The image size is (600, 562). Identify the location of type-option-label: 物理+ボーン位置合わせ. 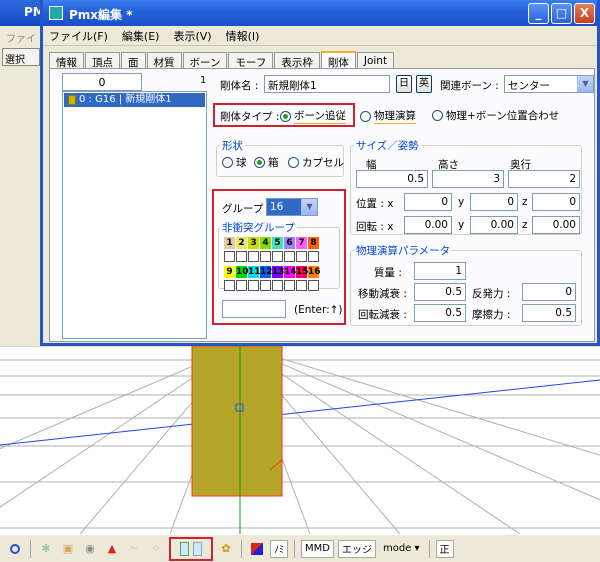
(503, 116).